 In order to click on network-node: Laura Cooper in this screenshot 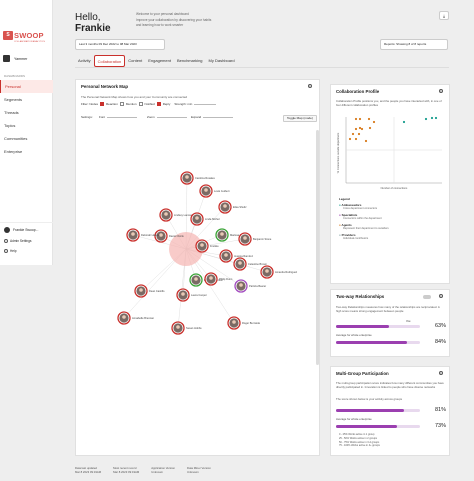, I will do `click(191, 295)`.